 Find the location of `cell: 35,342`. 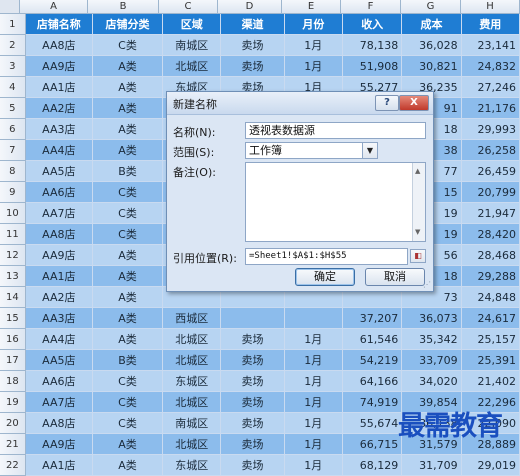

cell: 35,342 is located at coordinates (432, 339).